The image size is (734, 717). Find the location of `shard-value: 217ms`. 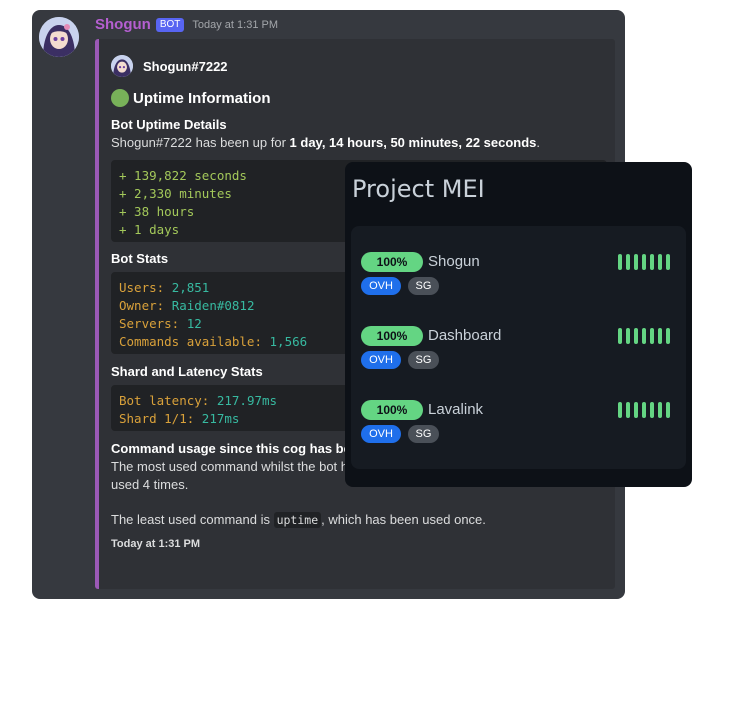

shard-value: 217ms is located at coordinates (220, 418).